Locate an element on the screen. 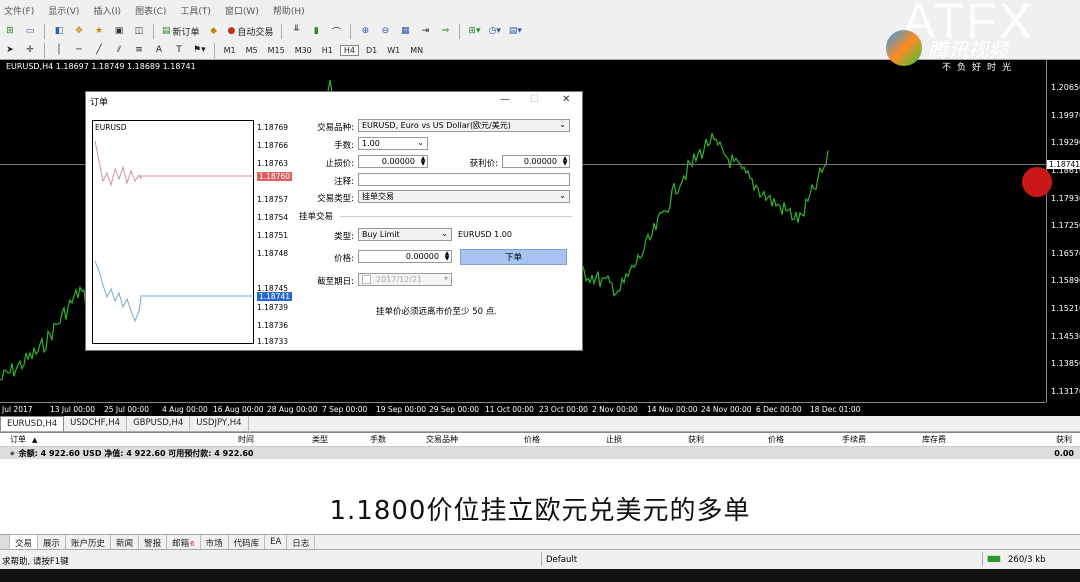 The image size is (1080, 582). timeframe-w1: W1 is located at coordinates (393, 50).